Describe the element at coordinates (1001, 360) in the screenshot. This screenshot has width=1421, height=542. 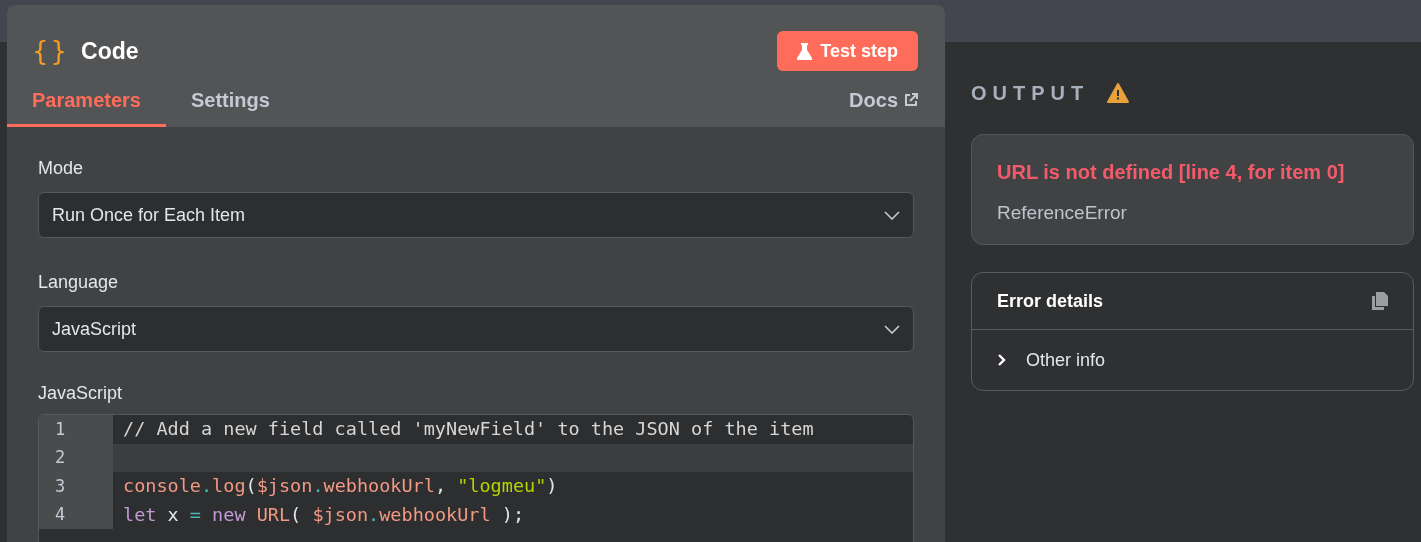
I see `chevron-right-icon` at that location.